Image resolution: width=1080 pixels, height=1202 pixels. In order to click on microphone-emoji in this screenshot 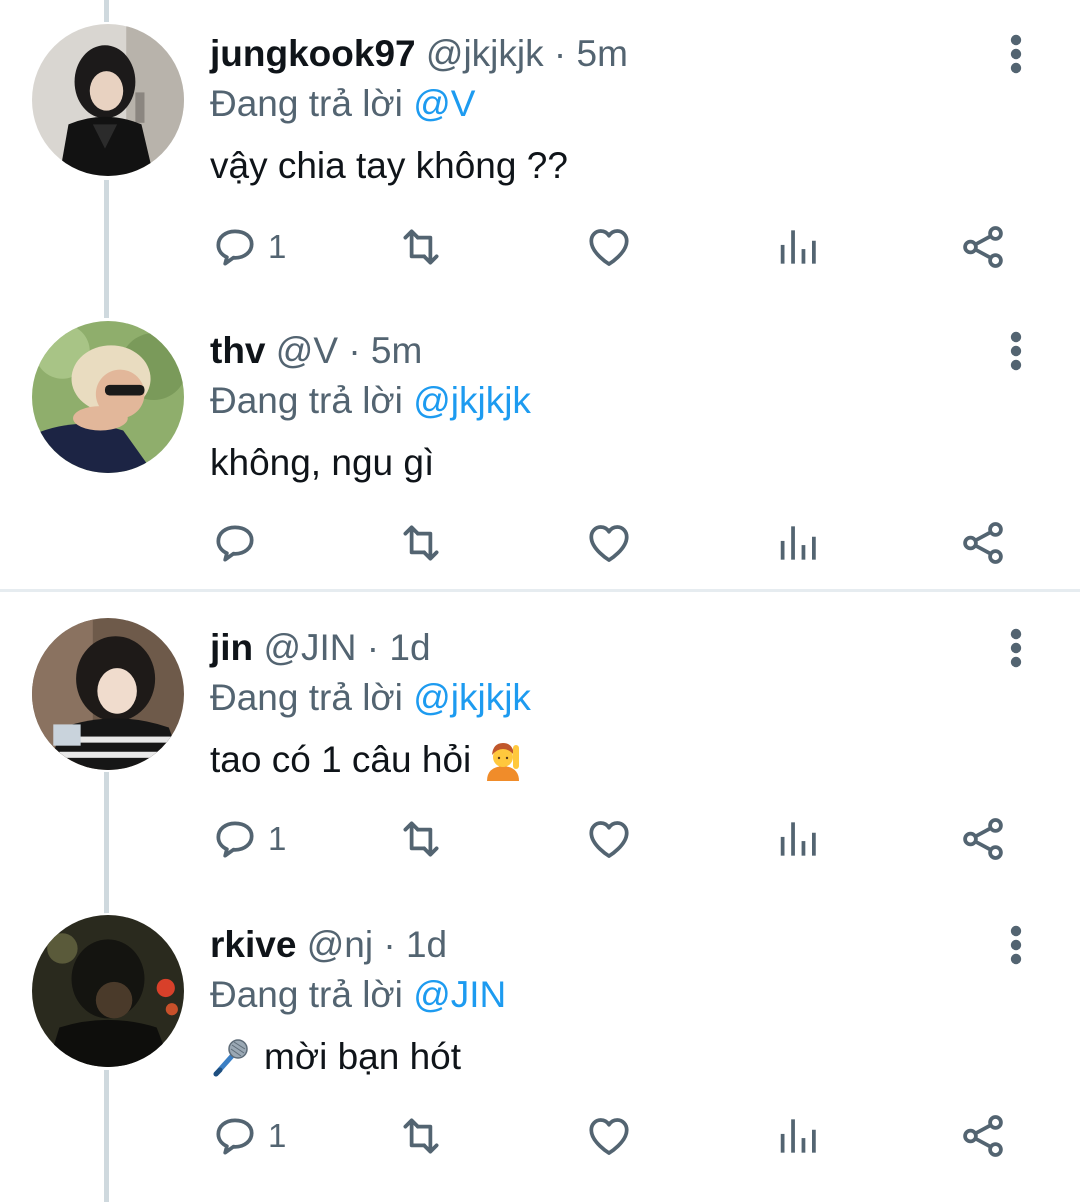, I will do `click(230, 1058)`.